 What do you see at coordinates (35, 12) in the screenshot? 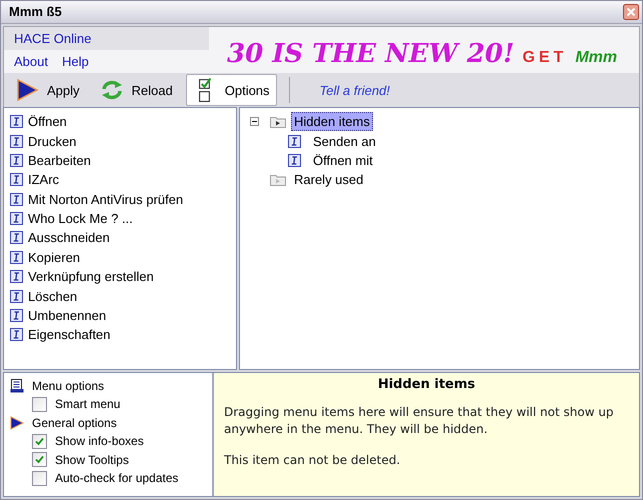
I see `window-title: Mmm ß5` at bounding box center [35, 12].